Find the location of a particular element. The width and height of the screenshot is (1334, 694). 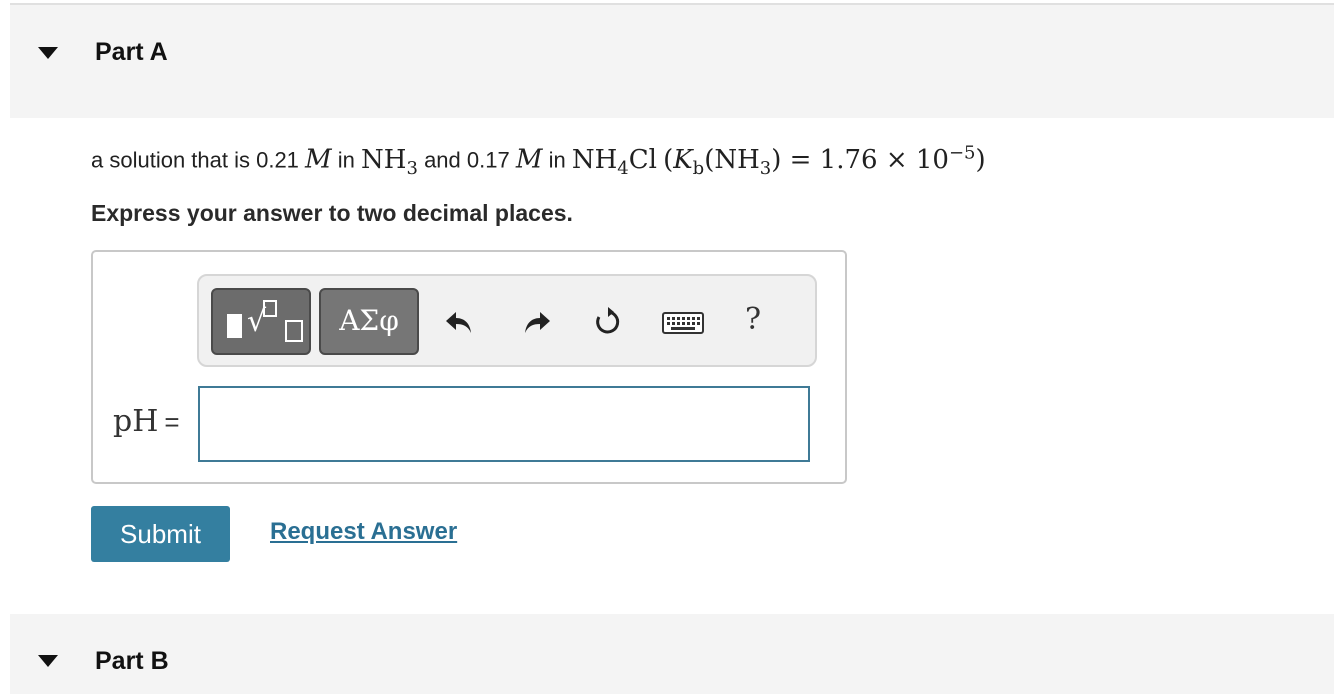

redo-icon is located at coordinates (537, 322).